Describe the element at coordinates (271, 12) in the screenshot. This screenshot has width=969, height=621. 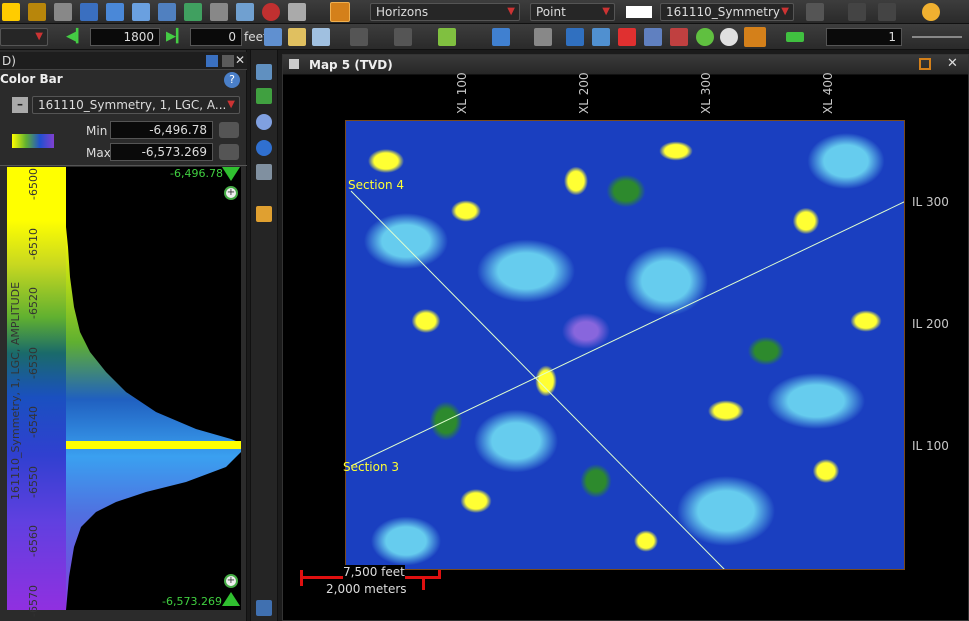
I see `delete-icon` at that location.